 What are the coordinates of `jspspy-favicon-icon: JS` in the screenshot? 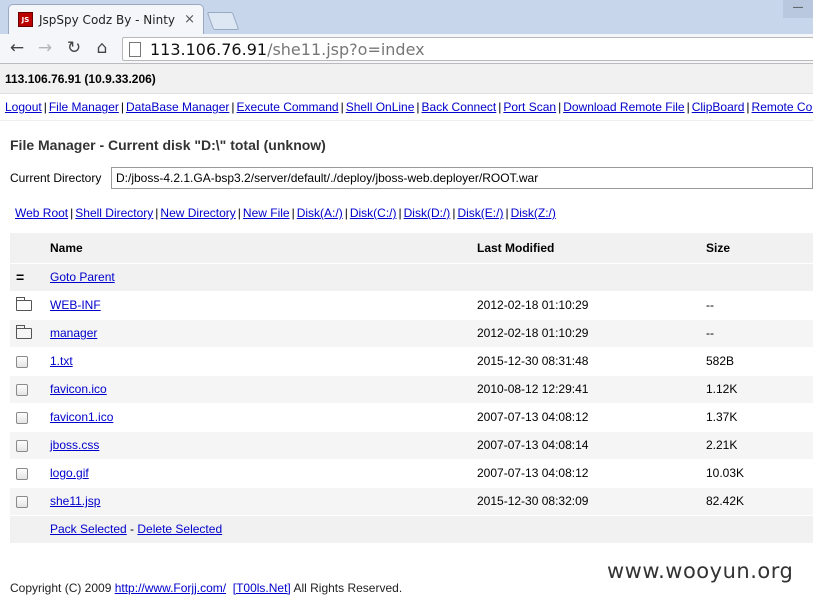 It's located at (25, 19).